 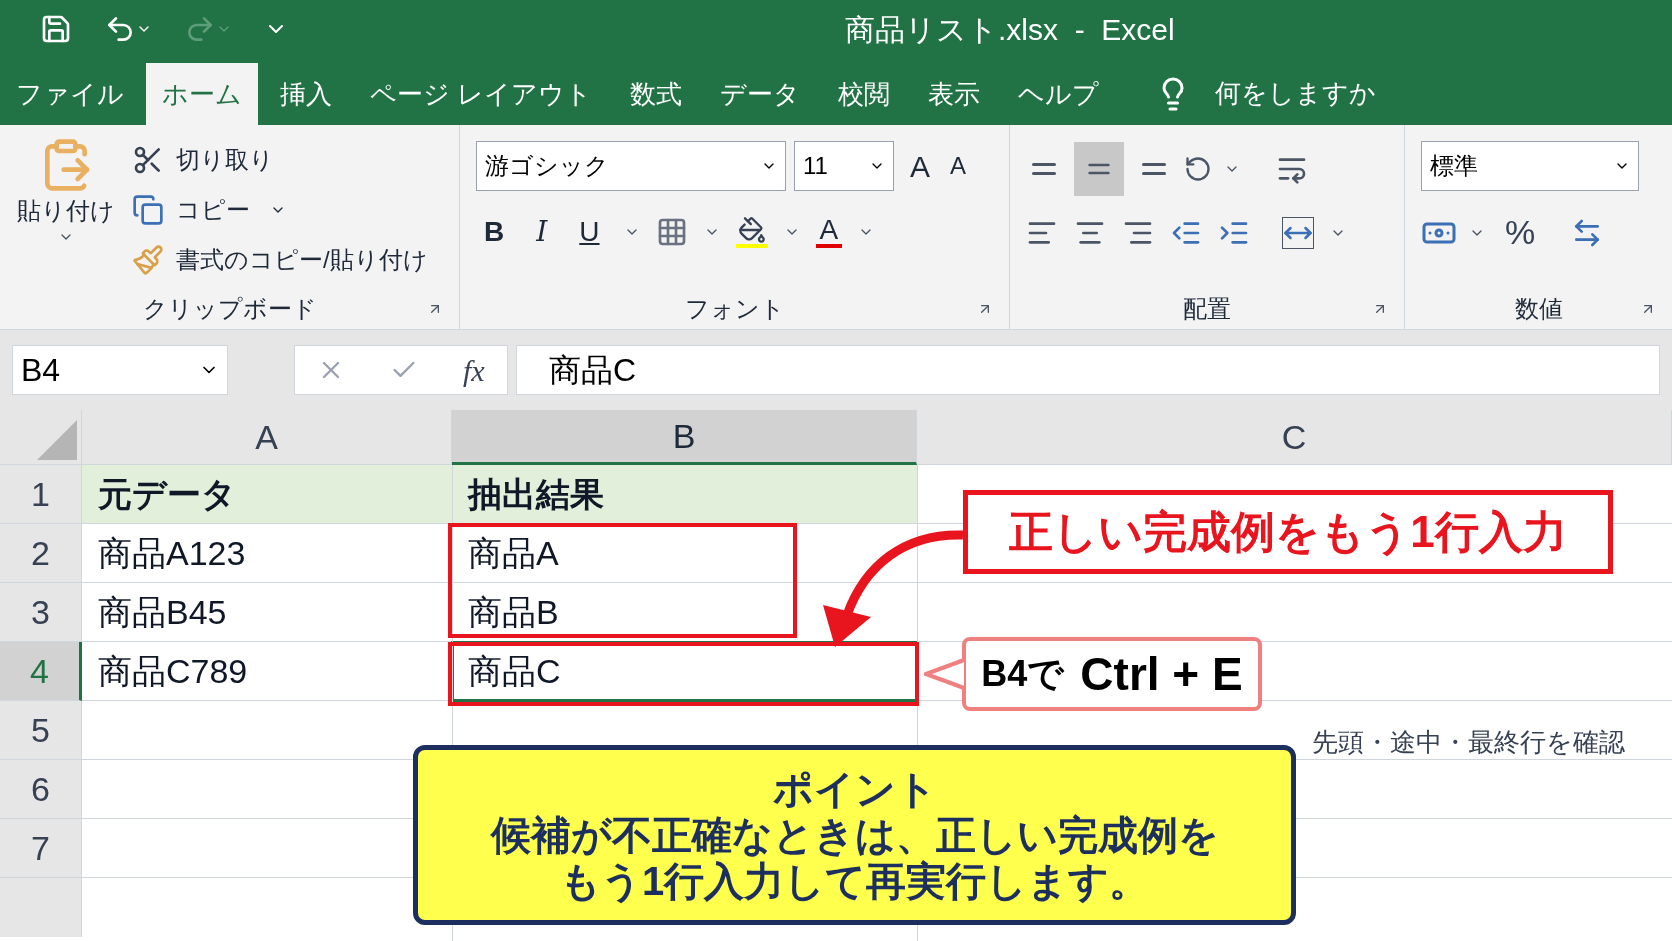 What do you see at coordinates (280, 260) in the screenshot?
I see `format-painter-button: 書式のコピー/貼り付け` at bounding box center [280, 260].